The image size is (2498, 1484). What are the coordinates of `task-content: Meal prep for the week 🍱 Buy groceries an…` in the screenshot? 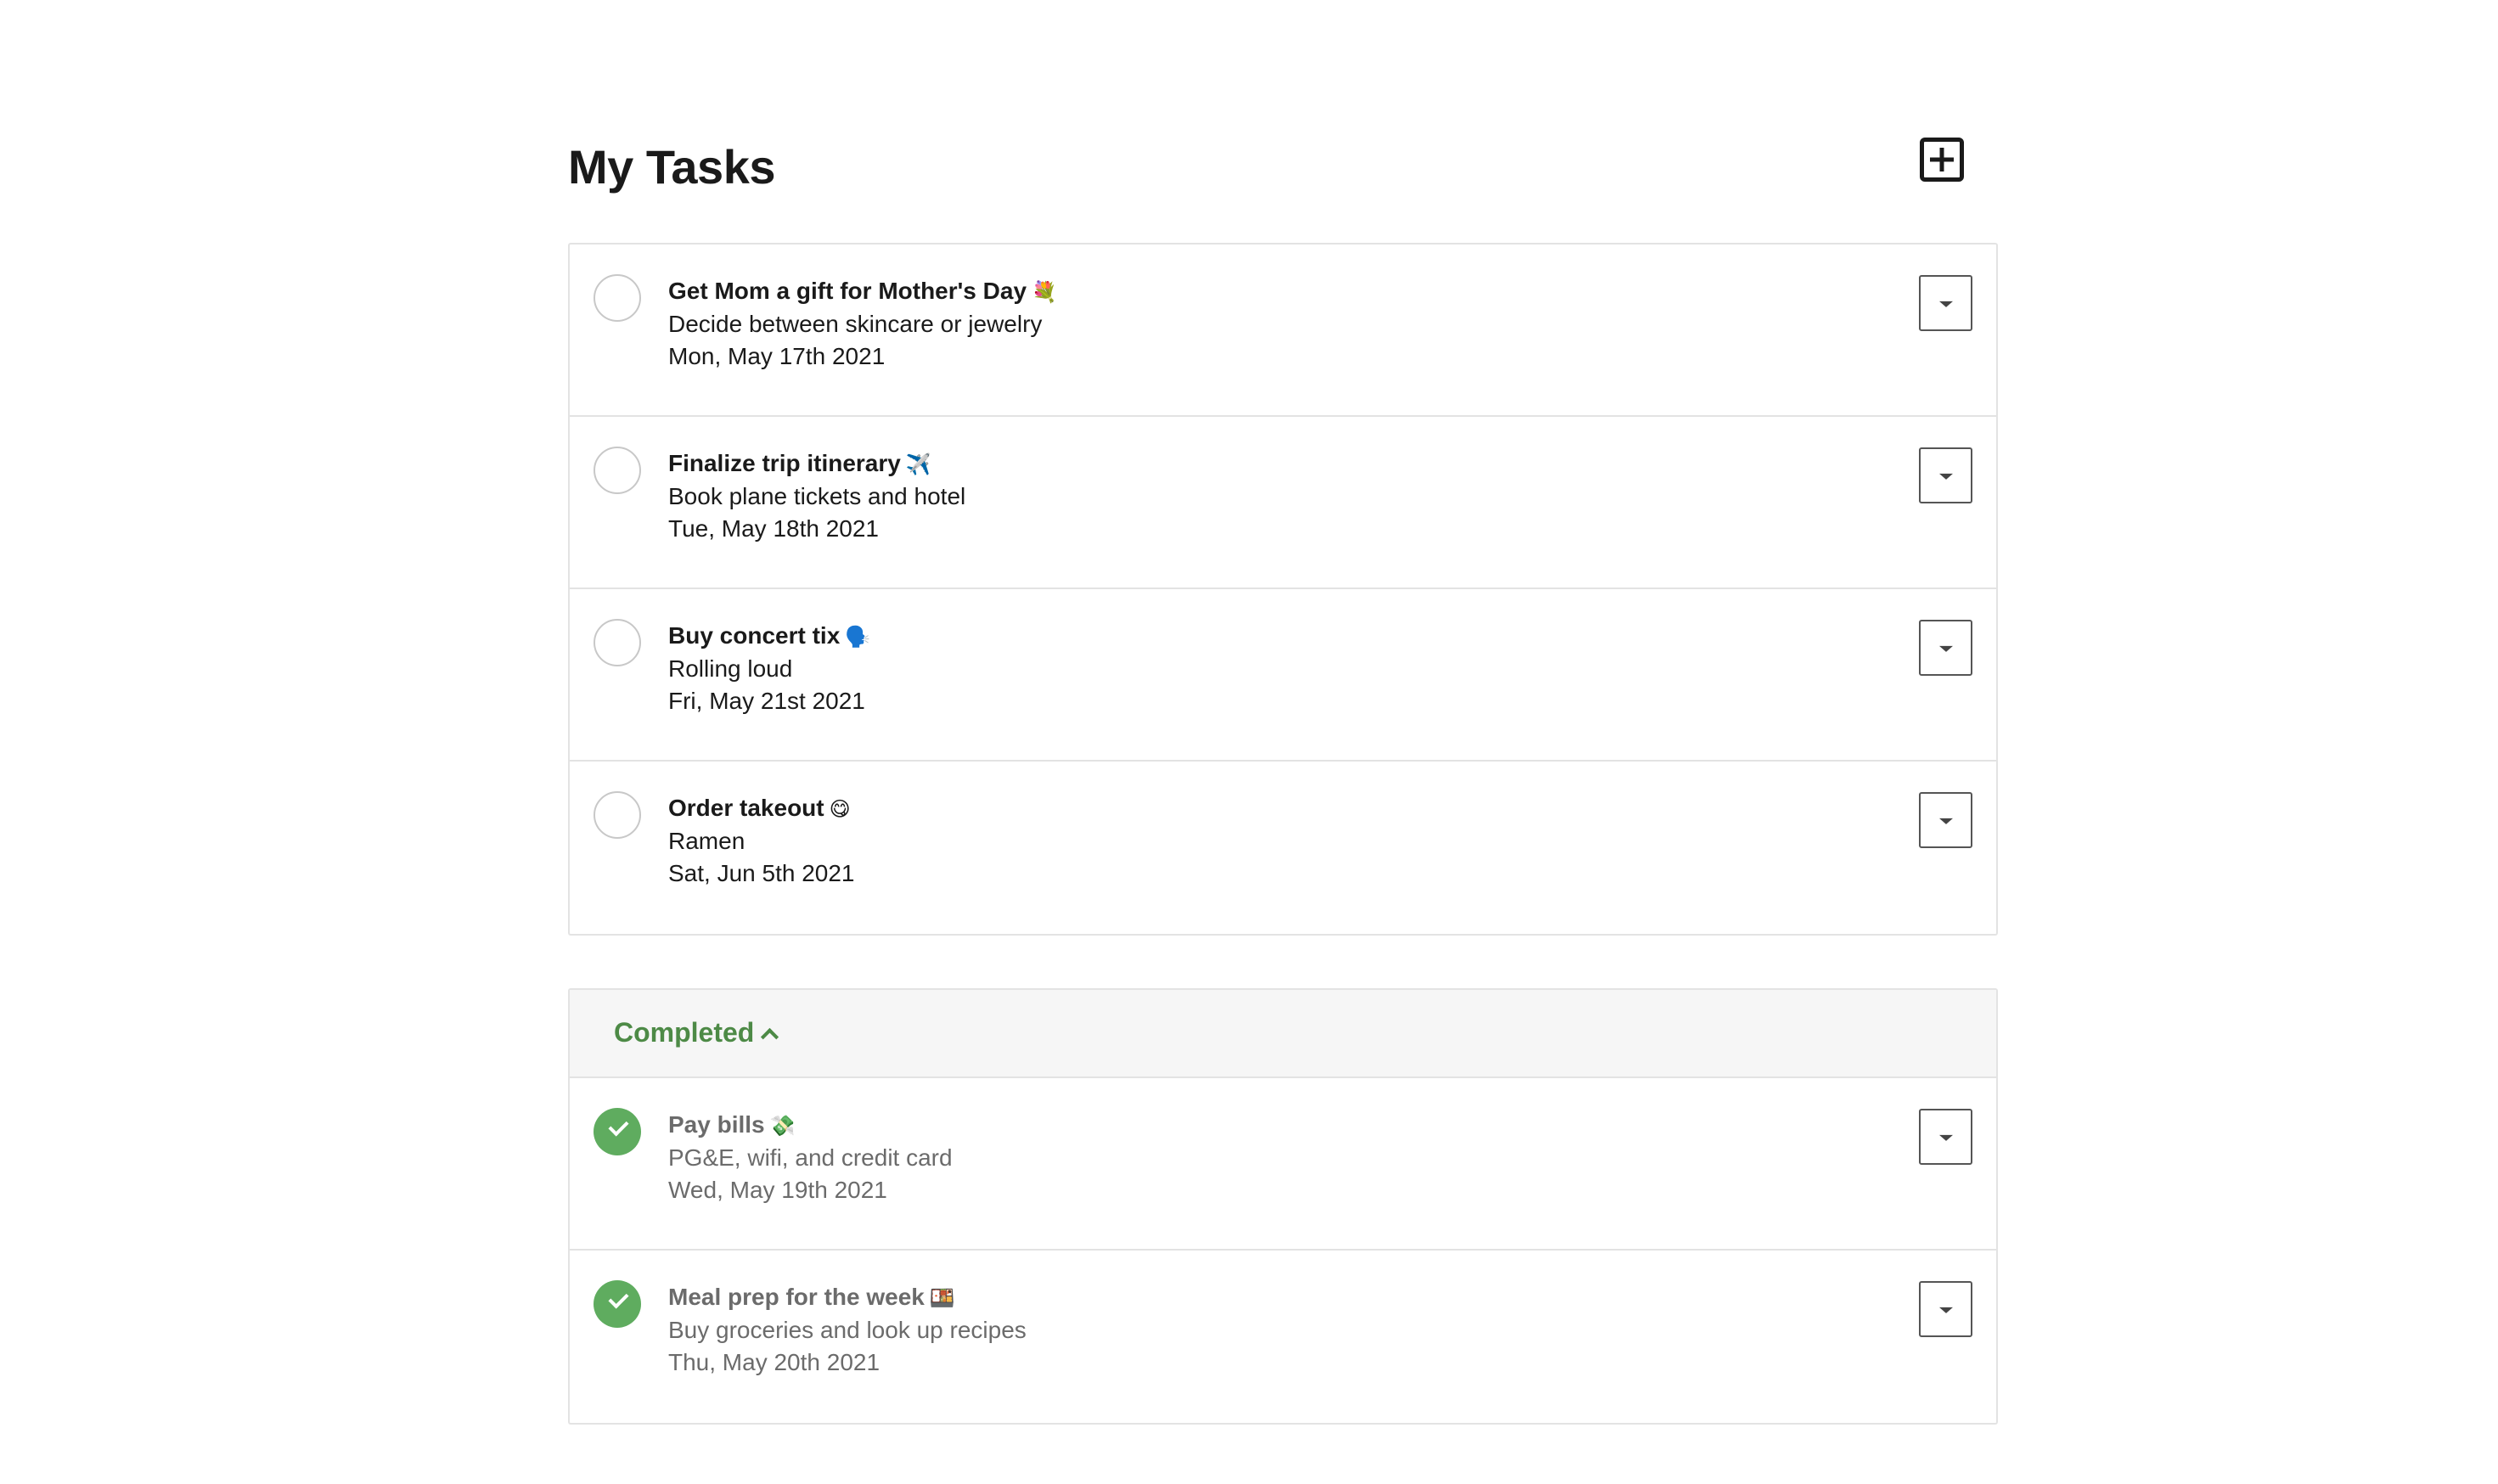 It's located at (848, 1330).